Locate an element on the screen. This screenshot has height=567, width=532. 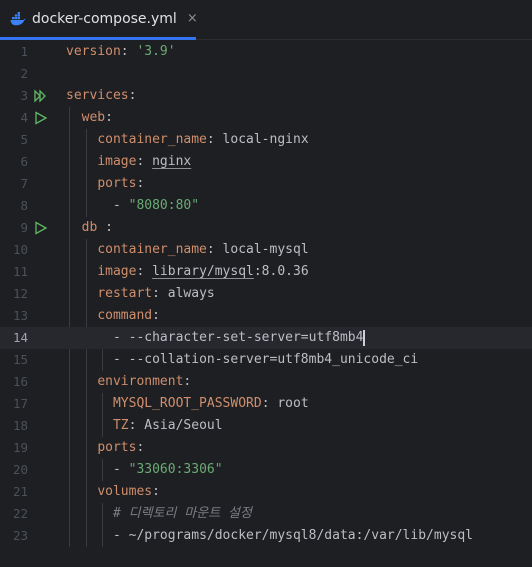
line-number: 9 is located at coordinates (24, 227).